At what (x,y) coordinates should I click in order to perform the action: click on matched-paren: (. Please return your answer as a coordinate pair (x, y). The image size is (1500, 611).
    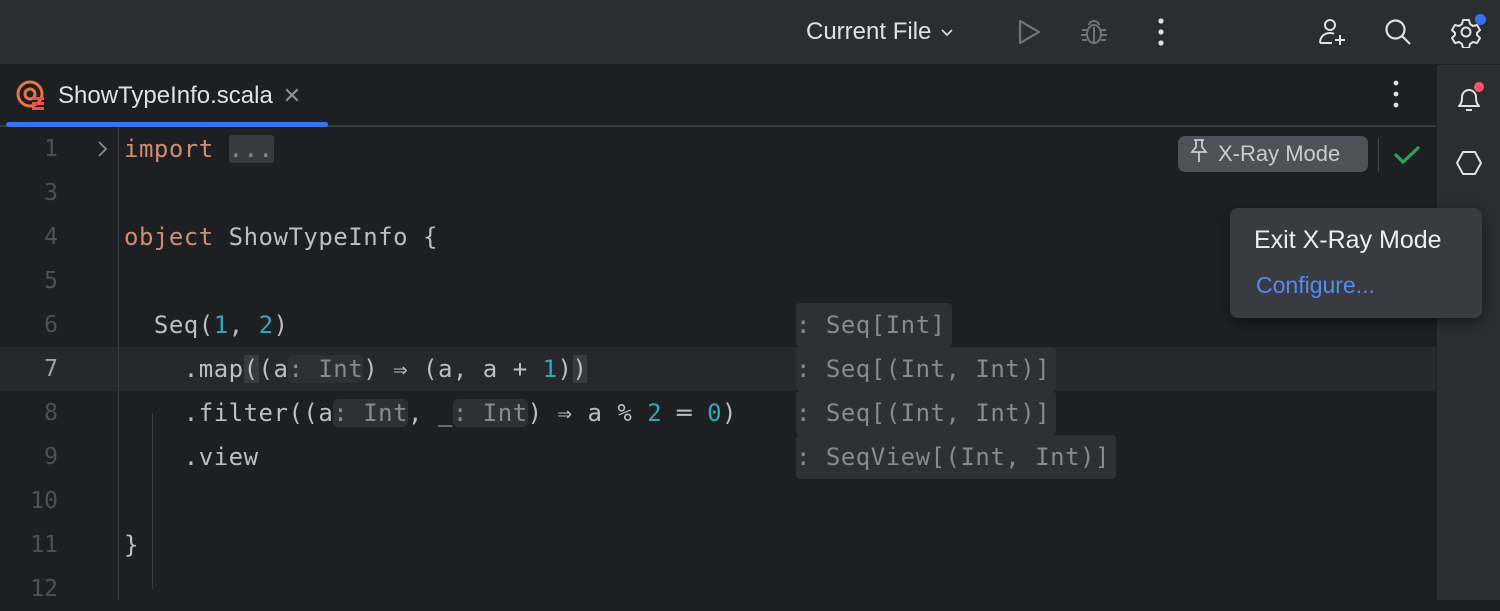
    Looking at the image, I should click on (251, 369).